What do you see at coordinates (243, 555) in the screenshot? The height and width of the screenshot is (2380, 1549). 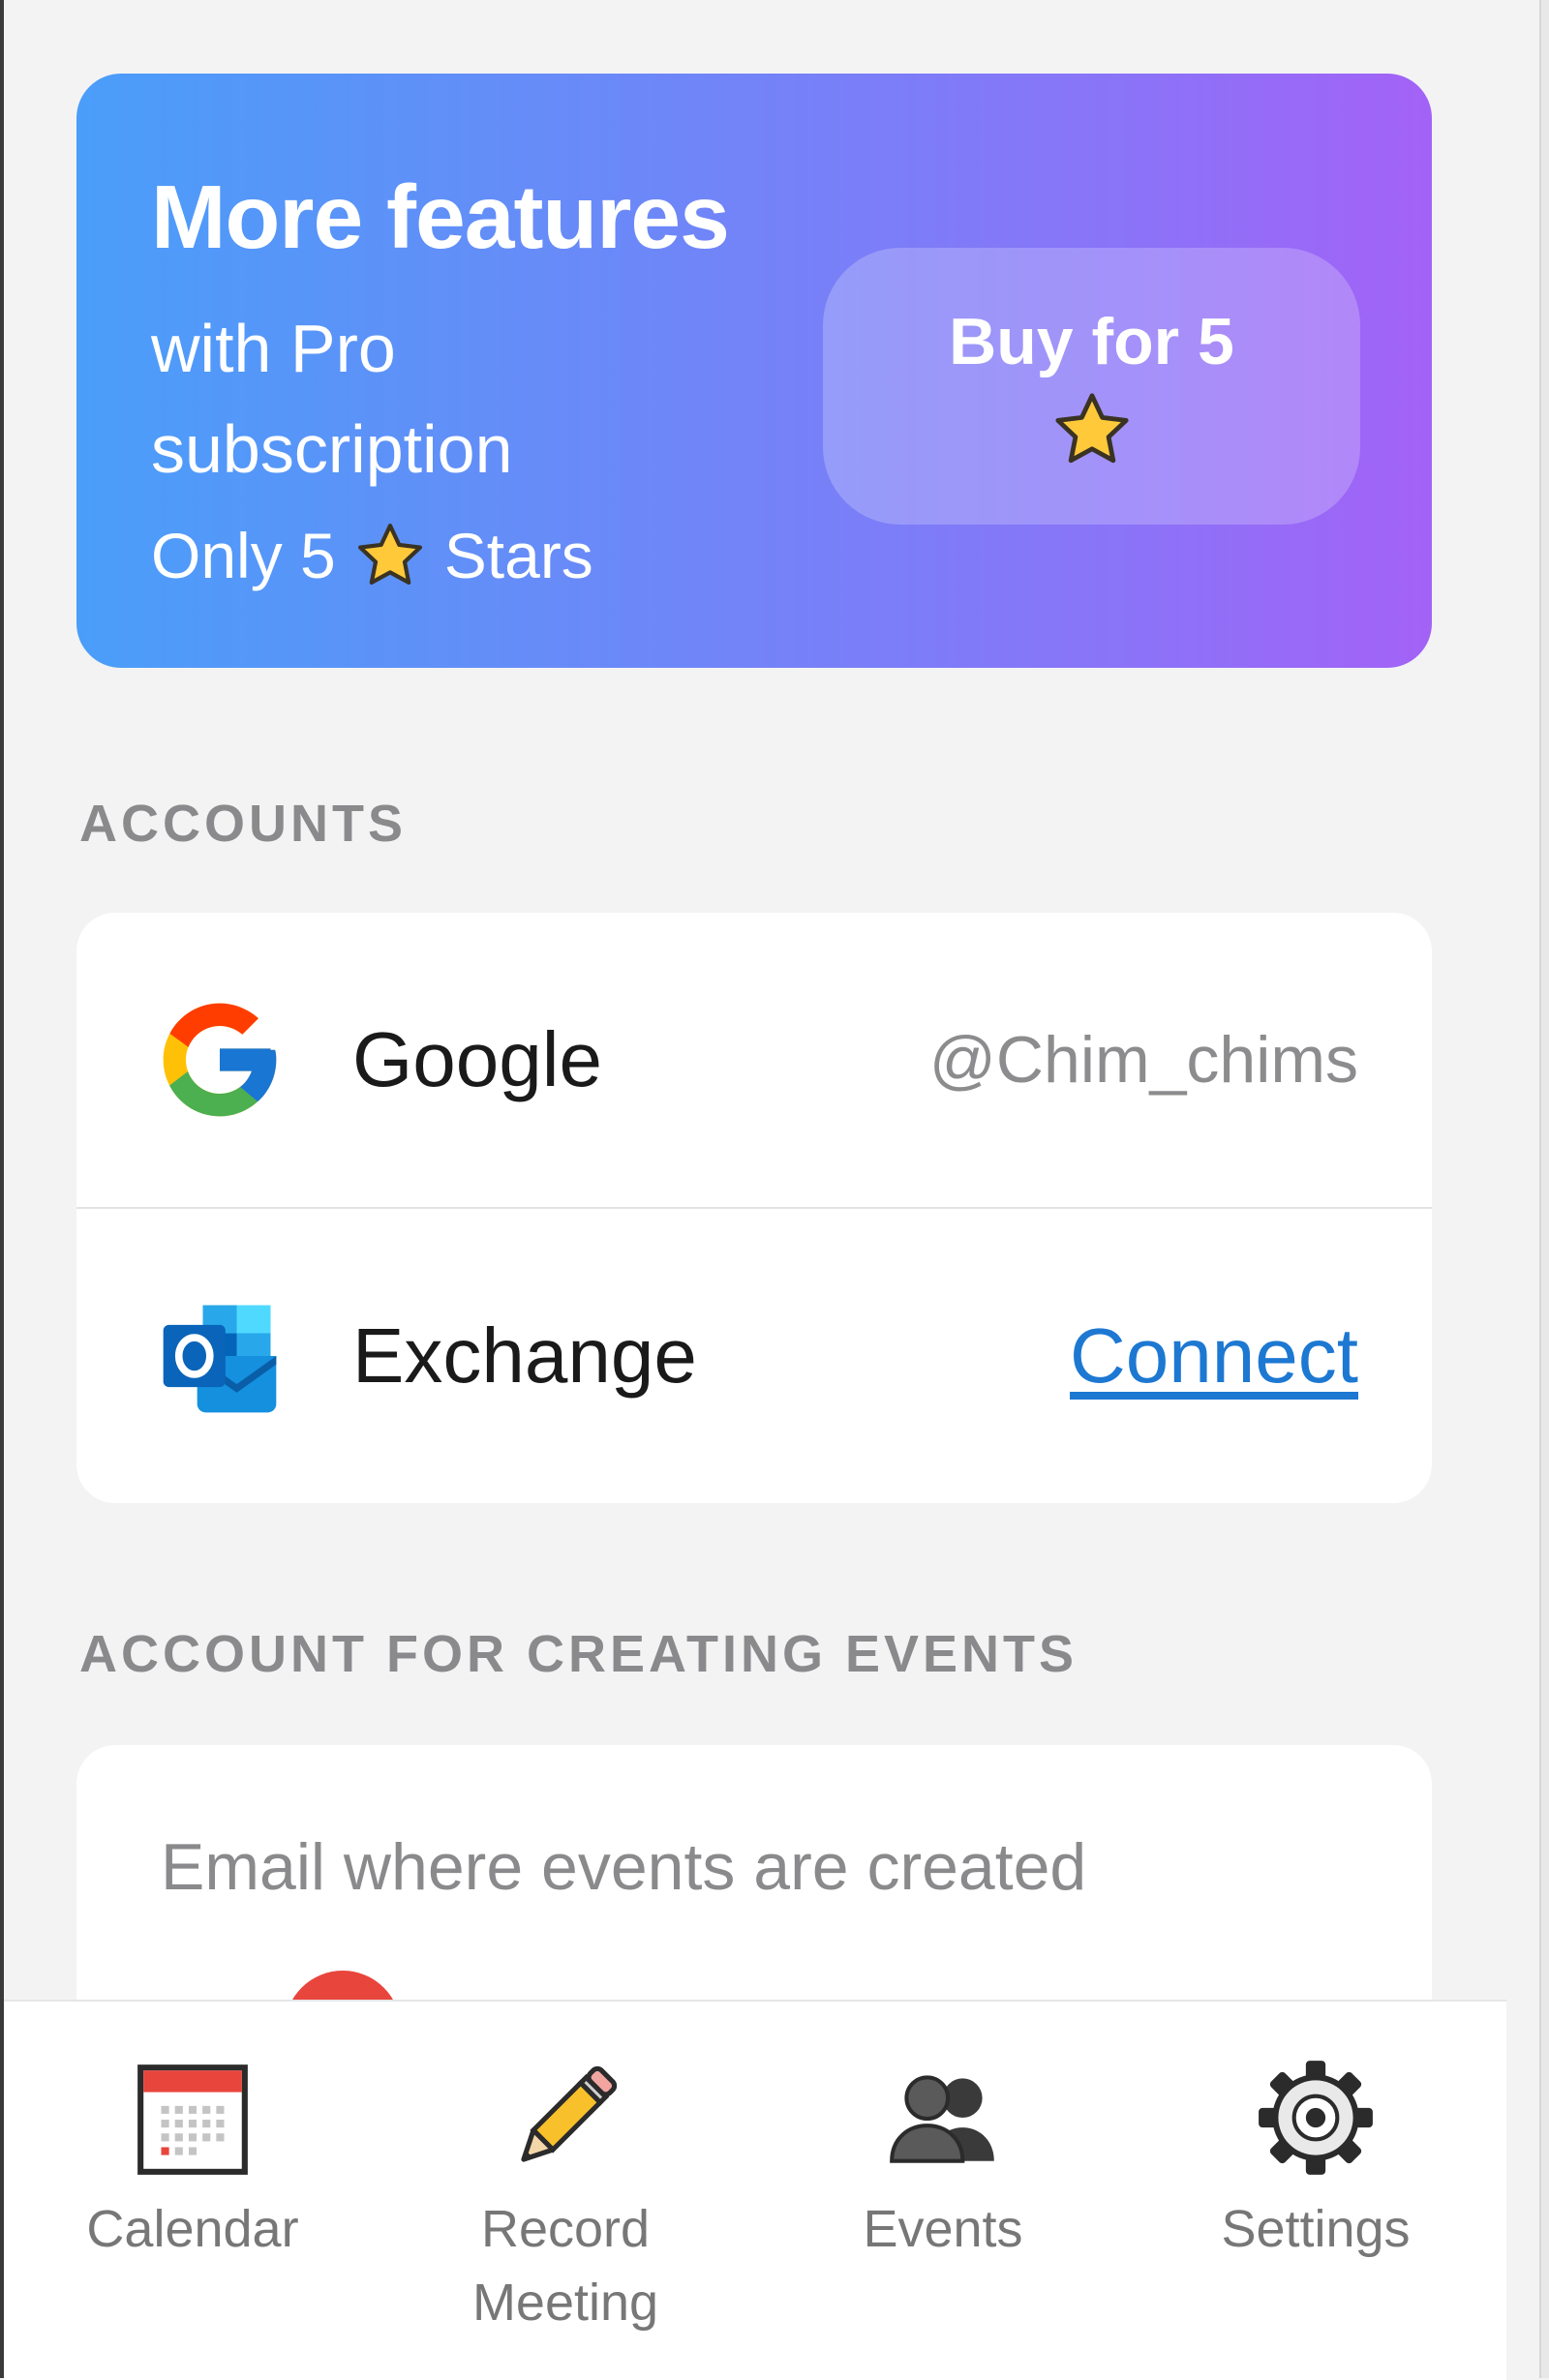 I see `promo-price-prefix: Only 5` at bounding box center [243, 555].